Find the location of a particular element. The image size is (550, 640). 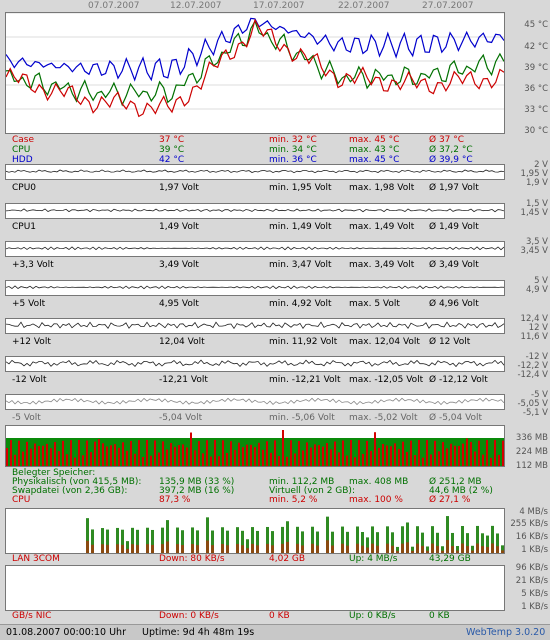

min-value: min. 34 °C is located at coordinates (293, 150).